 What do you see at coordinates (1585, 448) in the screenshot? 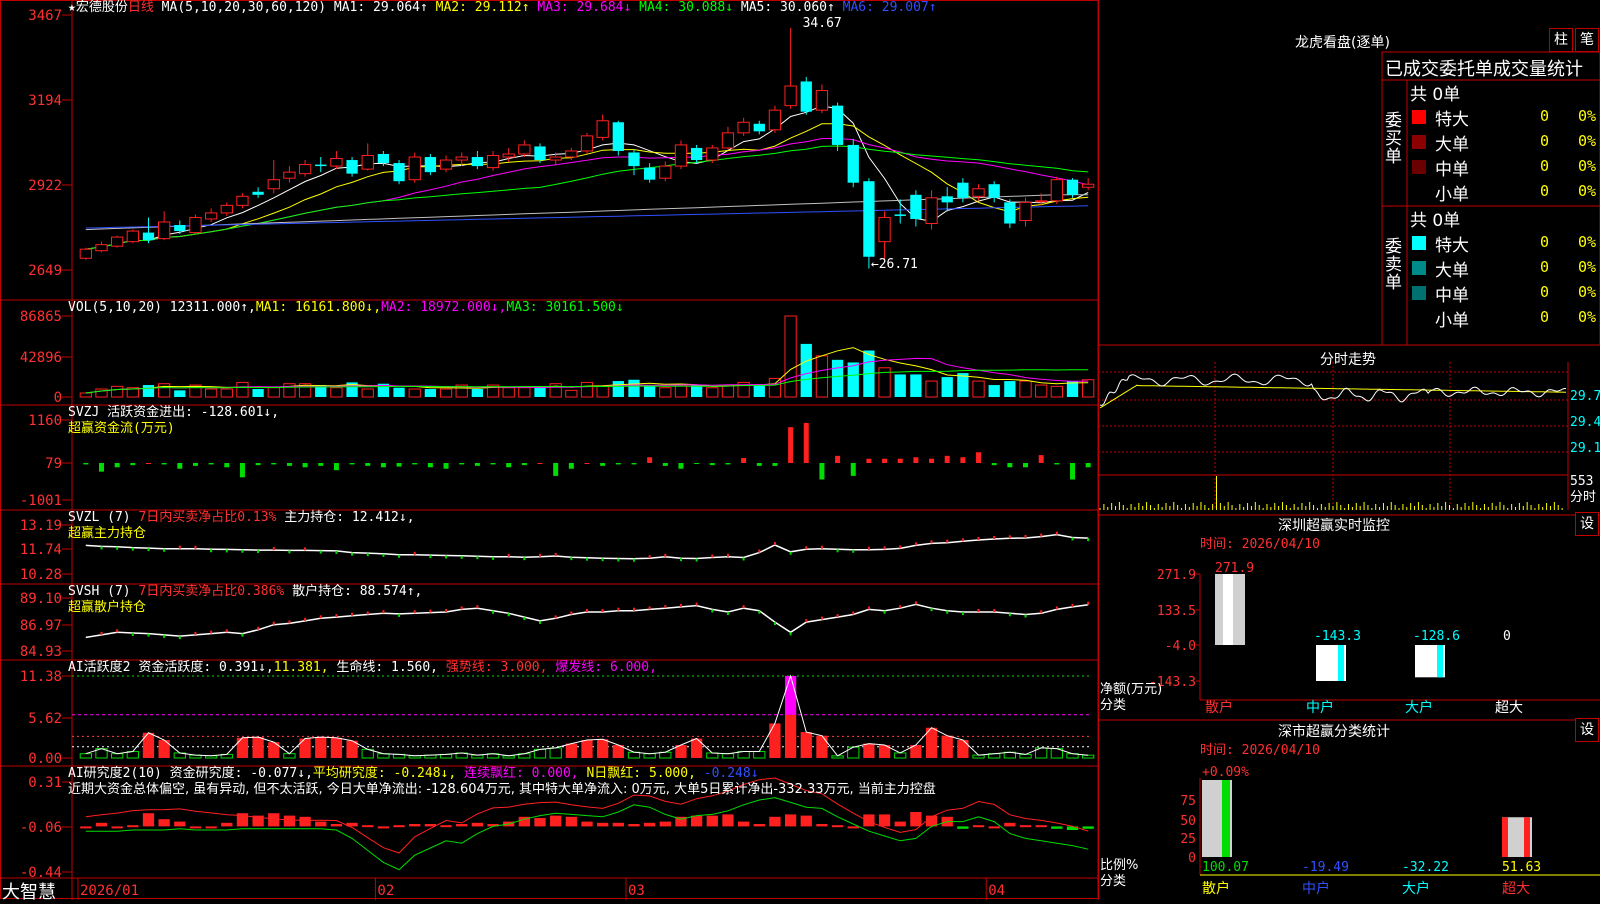
I see `intraday-tick-label: 29.11` at bounding box center [1585, 448].